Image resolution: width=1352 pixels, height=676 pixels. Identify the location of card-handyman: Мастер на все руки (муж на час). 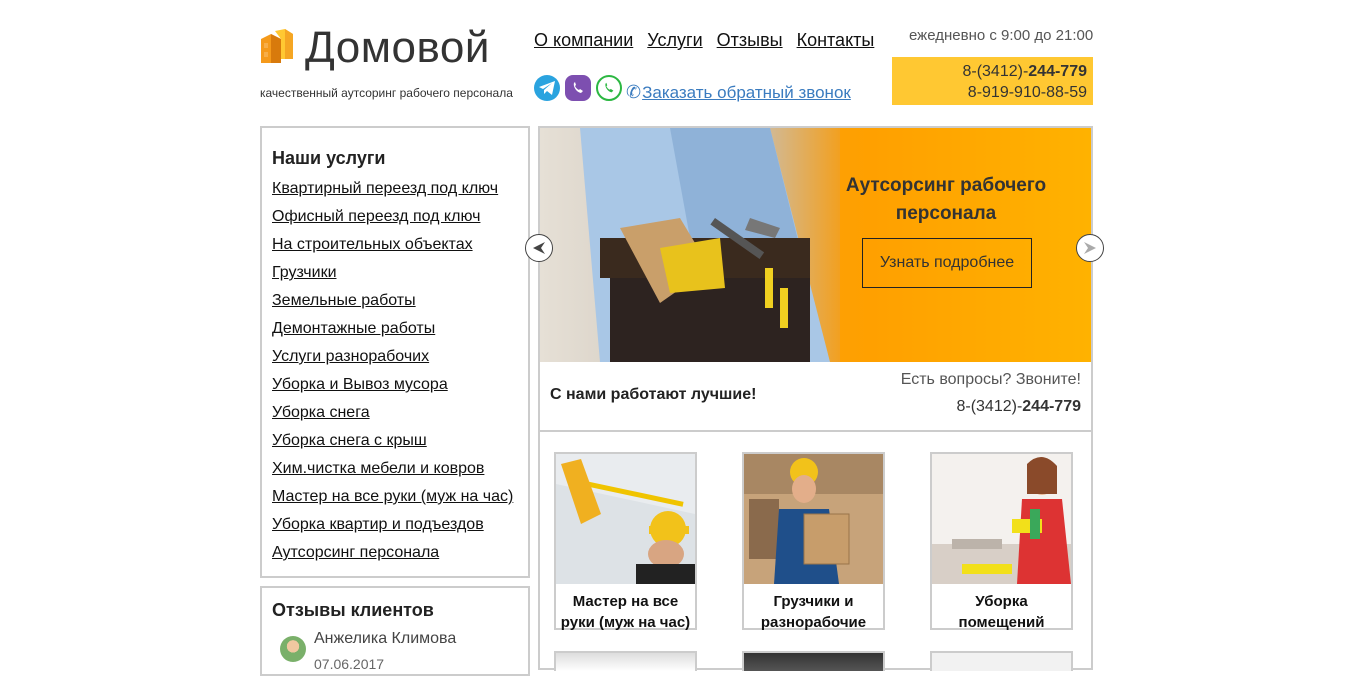
(625, 542).